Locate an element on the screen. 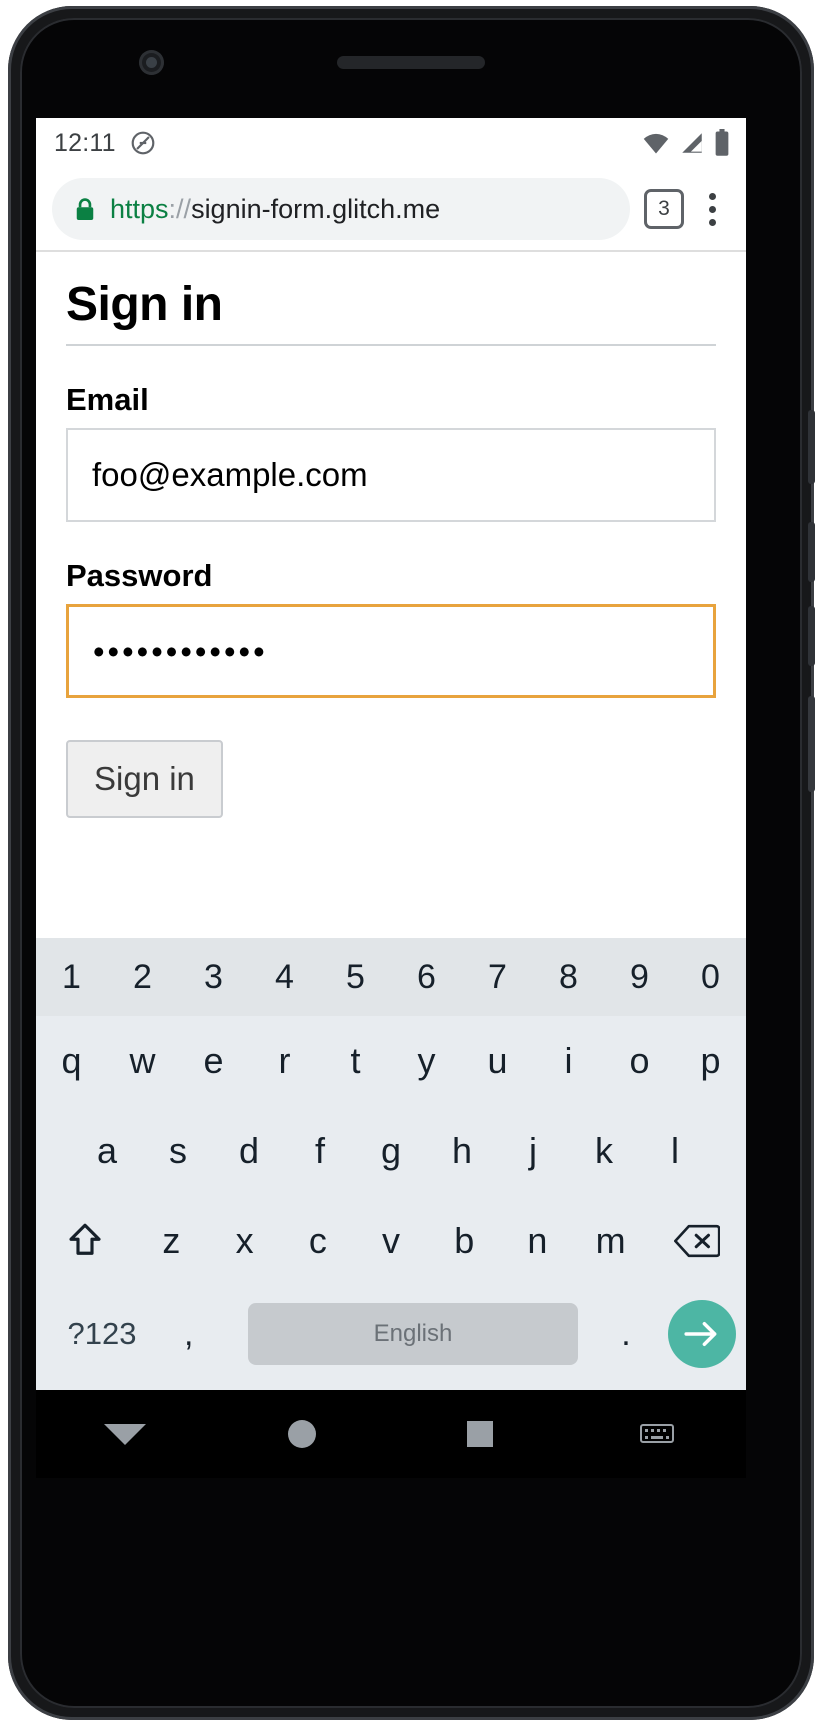  url-text: https://signin-form.glitch.me is located at coordinates (275, 209).